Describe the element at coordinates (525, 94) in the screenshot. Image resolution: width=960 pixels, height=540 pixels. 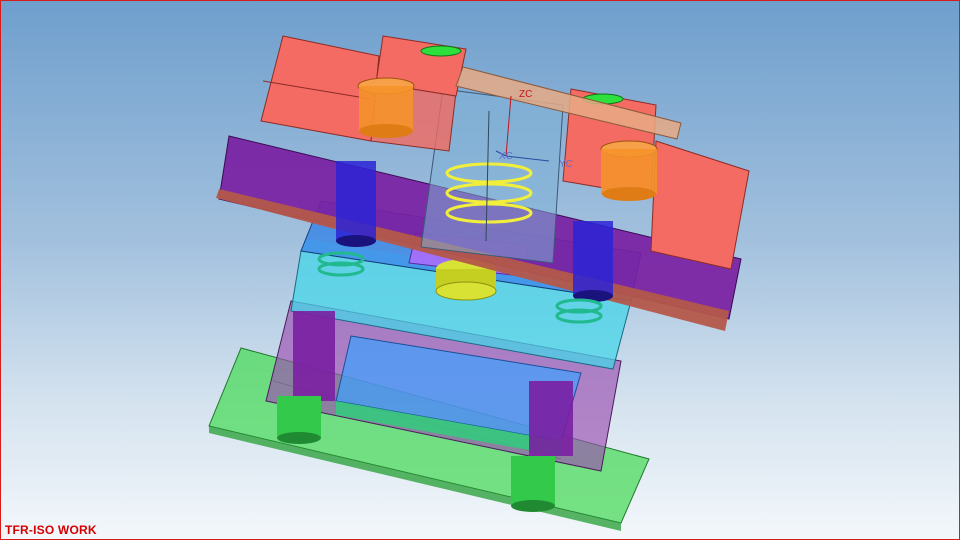
I see `zc-axis-label: ZC` at that location.